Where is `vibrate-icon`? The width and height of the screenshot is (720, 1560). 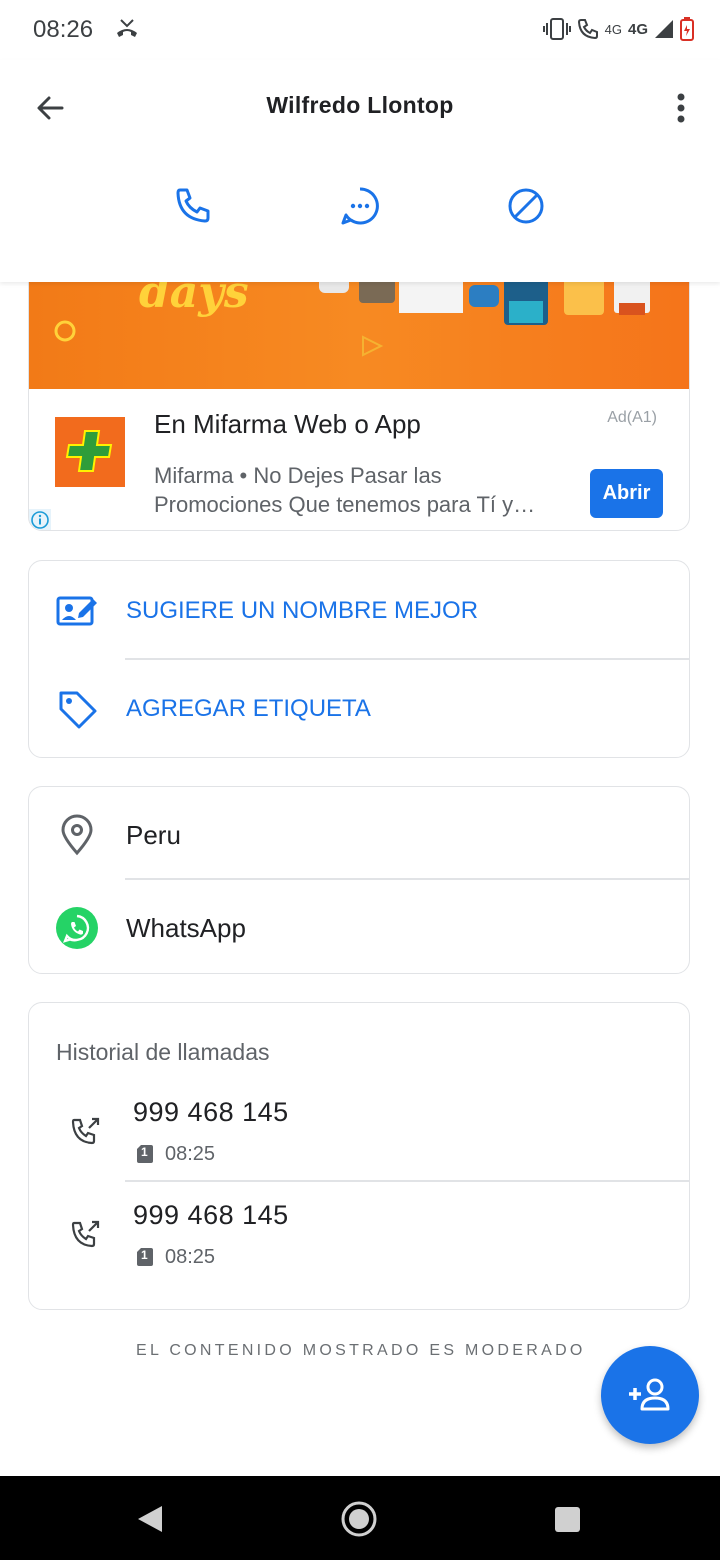
vibrate-icon is located at coordinates (556, 29).